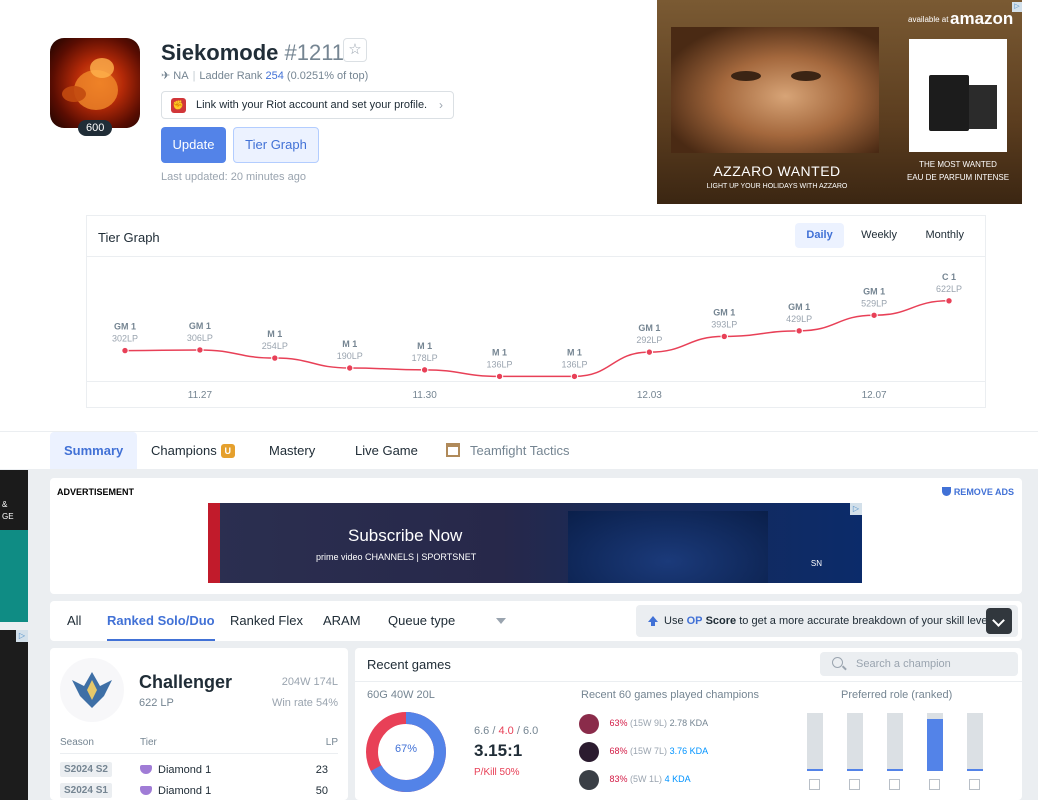 The height and width of the screenshot is (800, 1038). I want to click on tab-live-game: Live Game, so click(386, 450).